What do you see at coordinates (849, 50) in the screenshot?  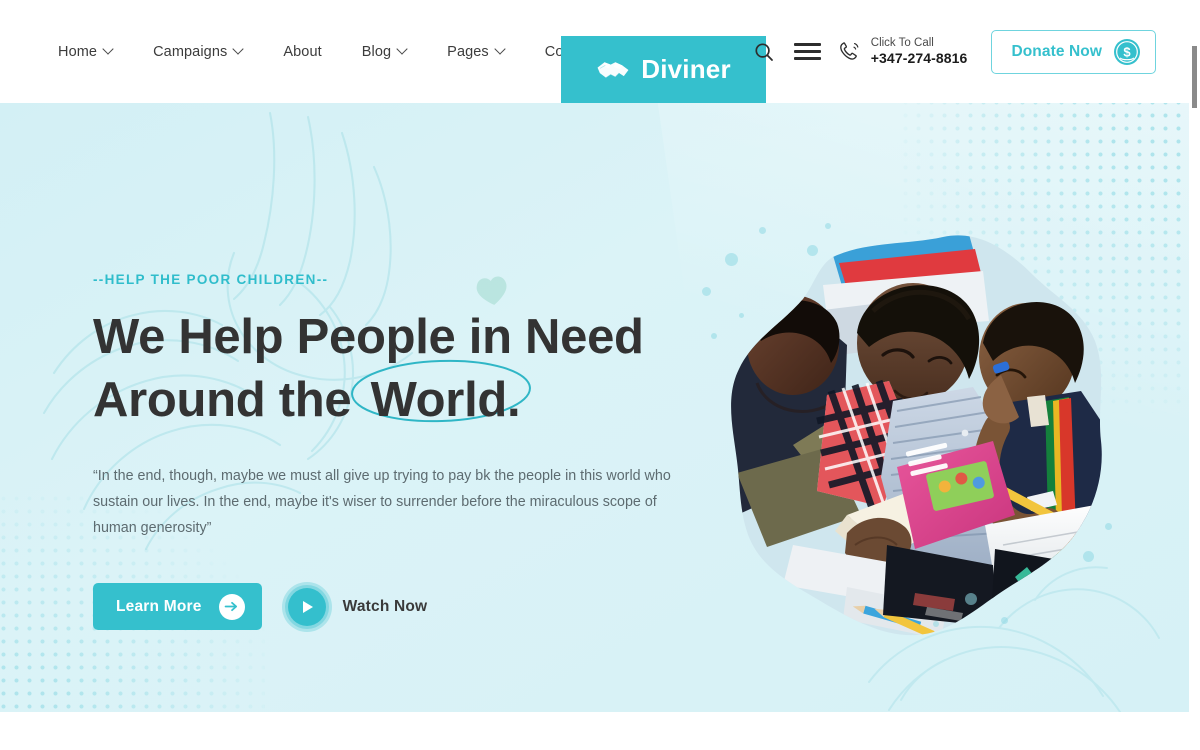 I see `phone-ring-icon` at bounding box center [849, 50].